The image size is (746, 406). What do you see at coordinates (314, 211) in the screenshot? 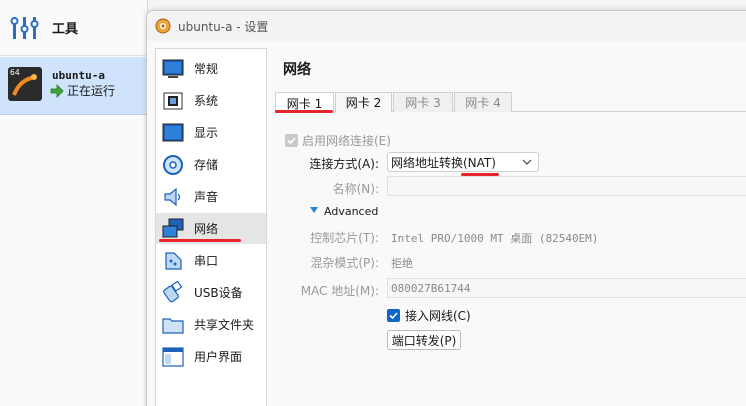
I see `expand-triangle-icon` at bounding box center [314, 211].